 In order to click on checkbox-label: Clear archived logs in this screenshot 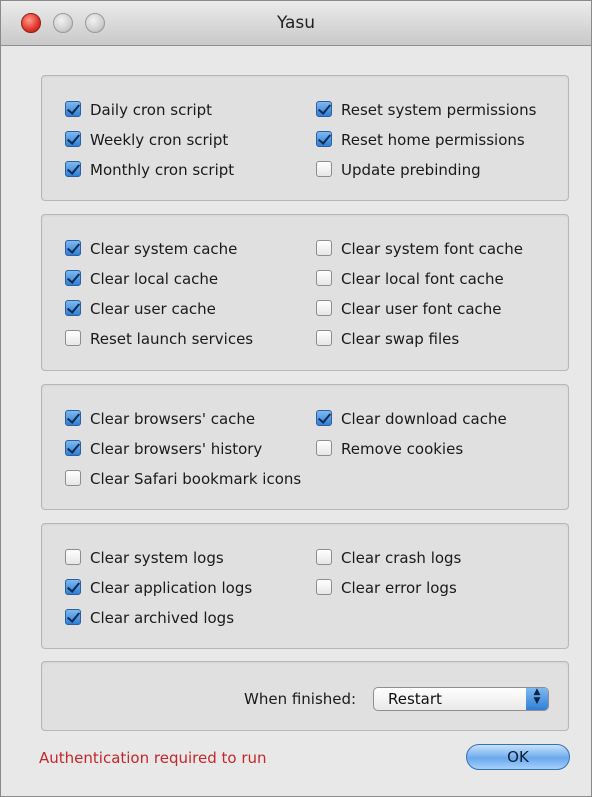, I will do `click(162, 618)`.